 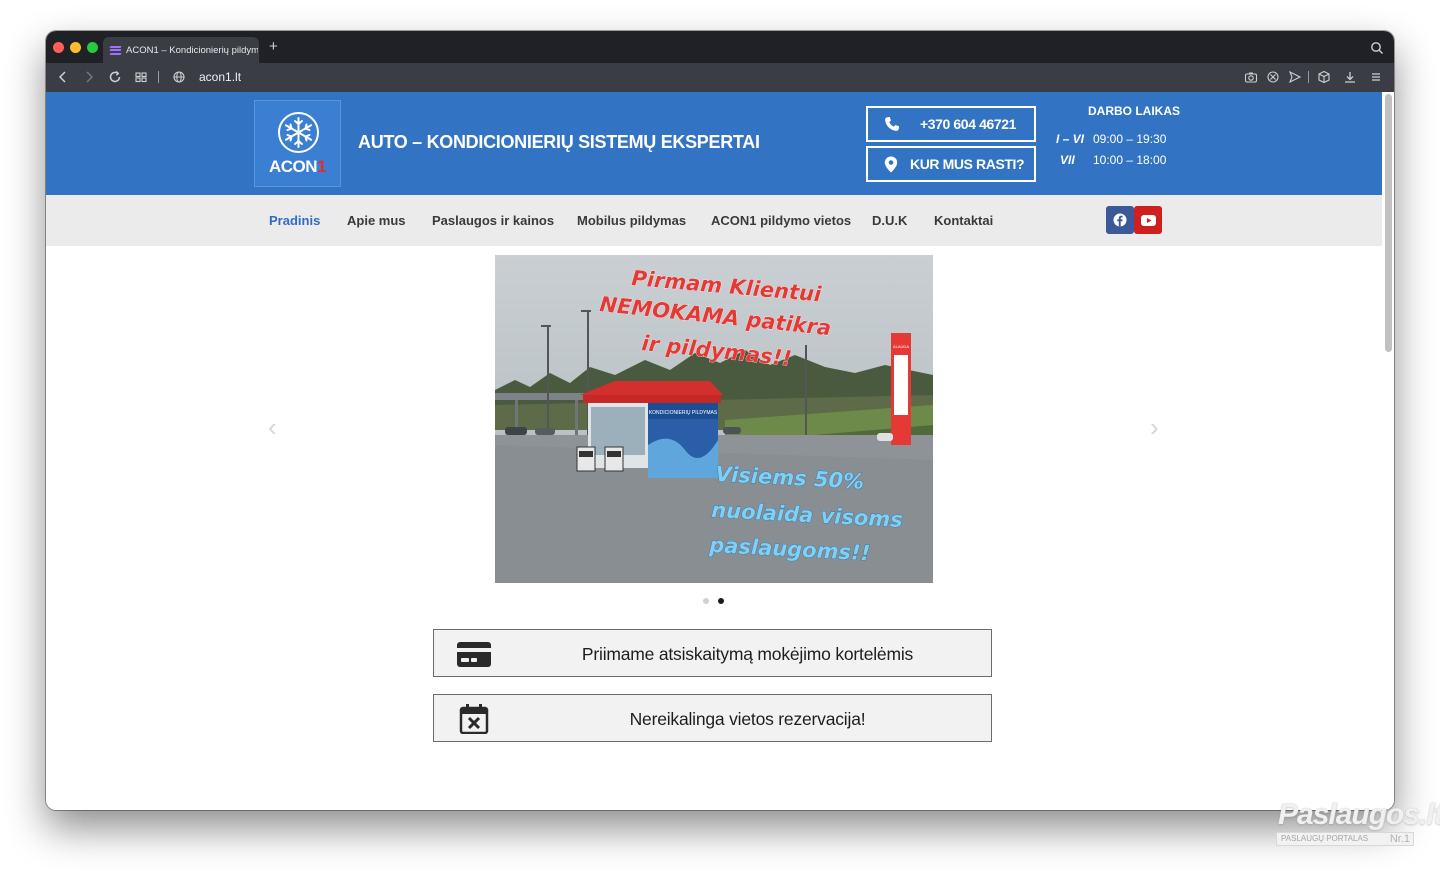 I want to click on phone-number: +370 604 46721, so click(x=968, y=124).